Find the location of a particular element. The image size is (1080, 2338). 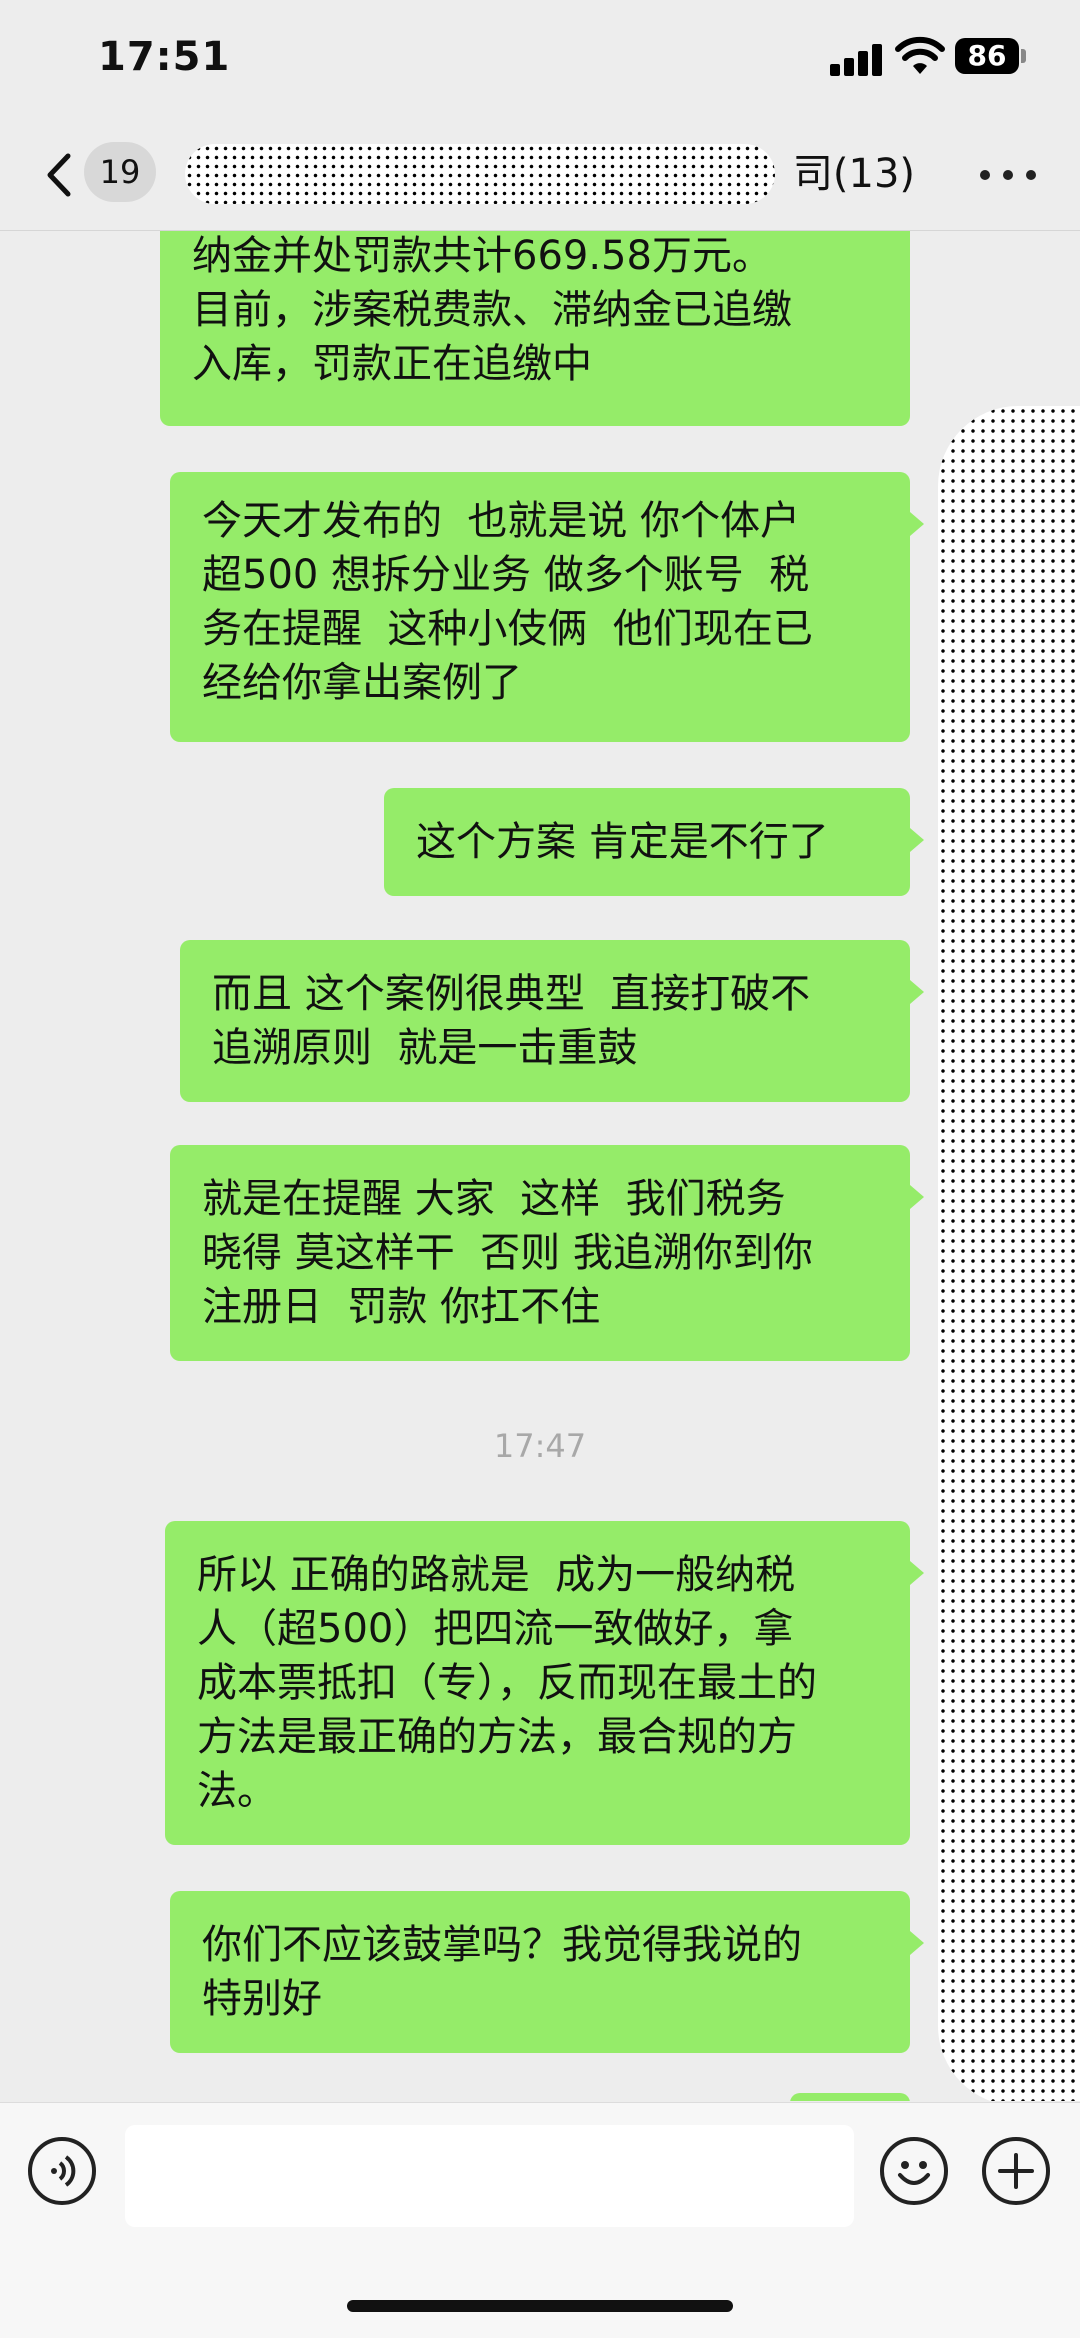

signal-icon is located at coordinates (858, 60).